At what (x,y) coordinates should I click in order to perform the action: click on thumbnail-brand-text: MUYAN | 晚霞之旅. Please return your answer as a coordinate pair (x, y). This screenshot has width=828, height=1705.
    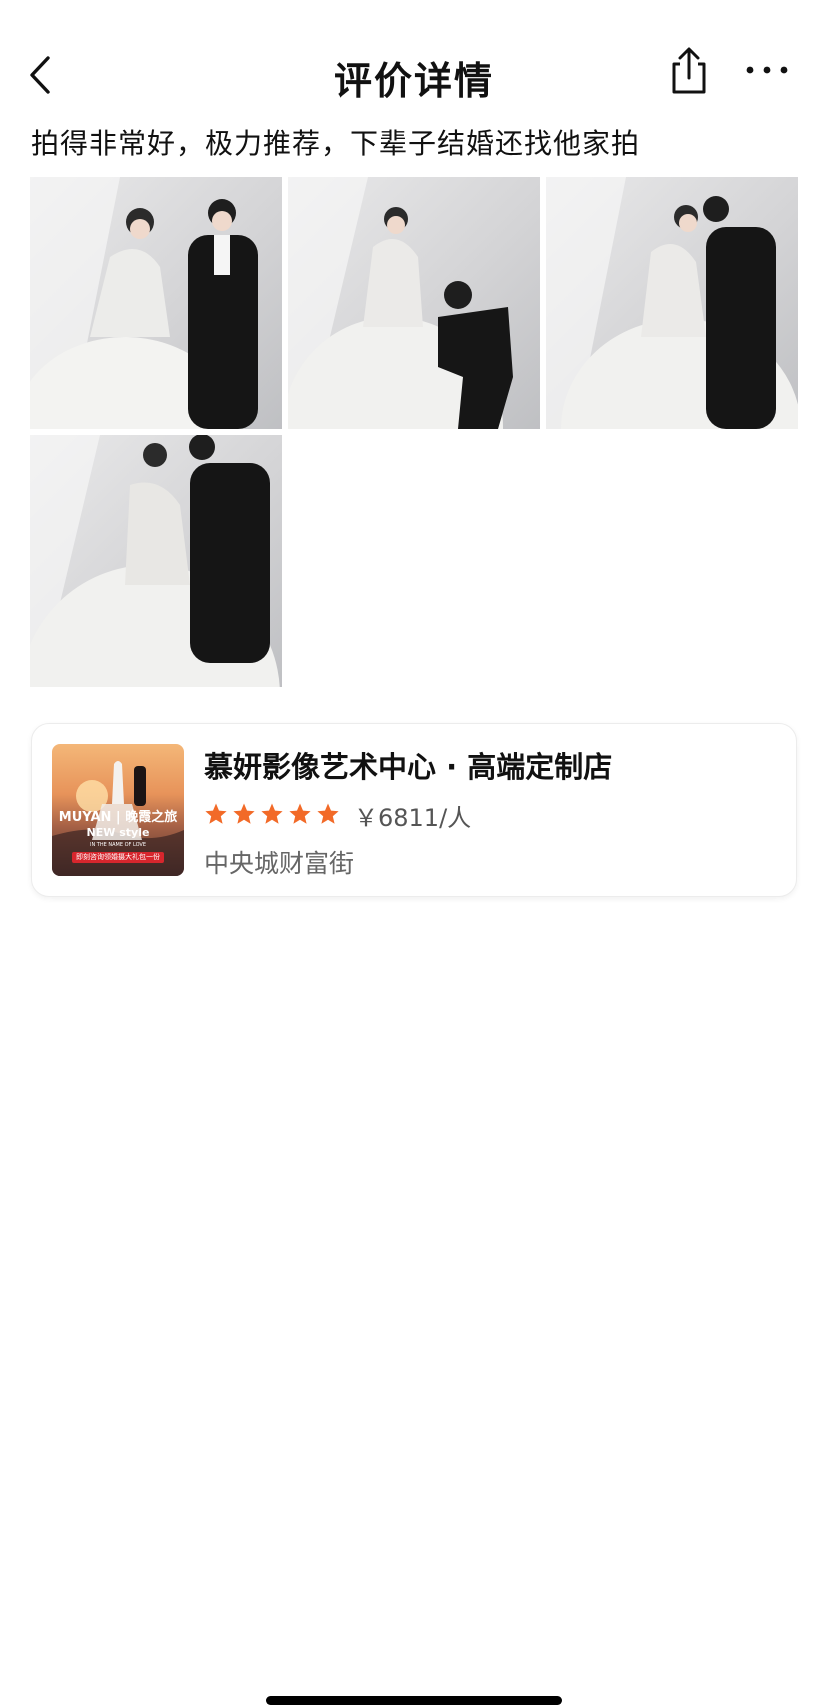
    Looking at the image, I should click on (118, 817).